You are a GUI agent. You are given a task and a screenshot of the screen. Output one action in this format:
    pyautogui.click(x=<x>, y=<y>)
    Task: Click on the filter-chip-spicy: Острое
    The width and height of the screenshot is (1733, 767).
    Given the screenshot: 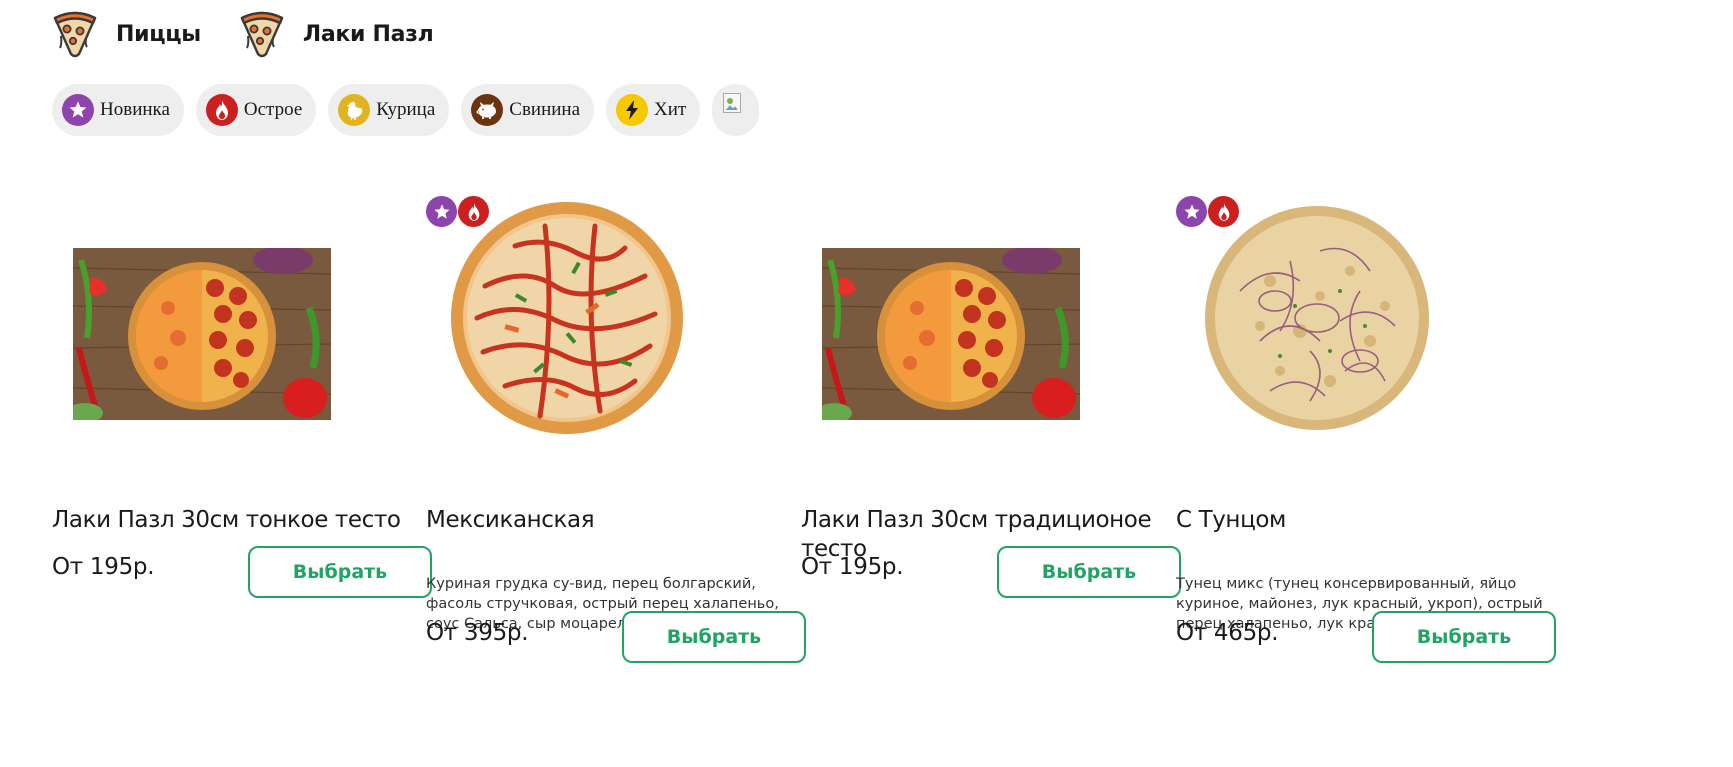 What is the action you would take?
    pyautogui.click(x=256, y=110)
    